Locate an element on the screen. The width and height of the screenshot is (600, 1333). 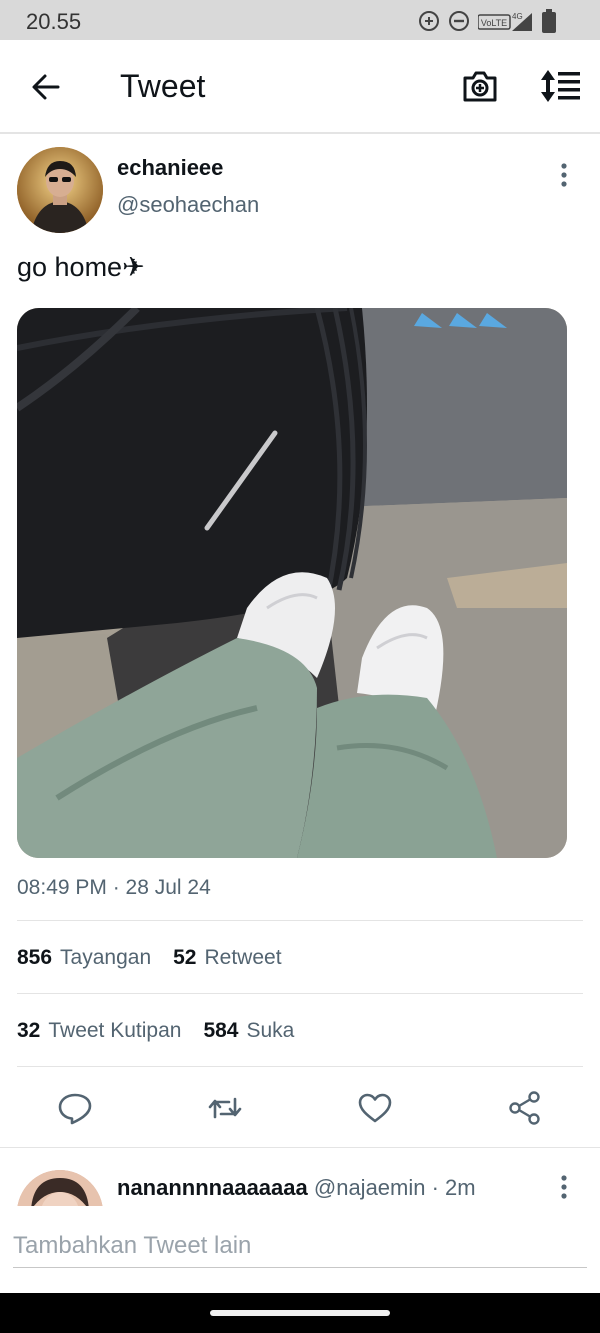
reply-more-button is located at coordinates (564, 1187).